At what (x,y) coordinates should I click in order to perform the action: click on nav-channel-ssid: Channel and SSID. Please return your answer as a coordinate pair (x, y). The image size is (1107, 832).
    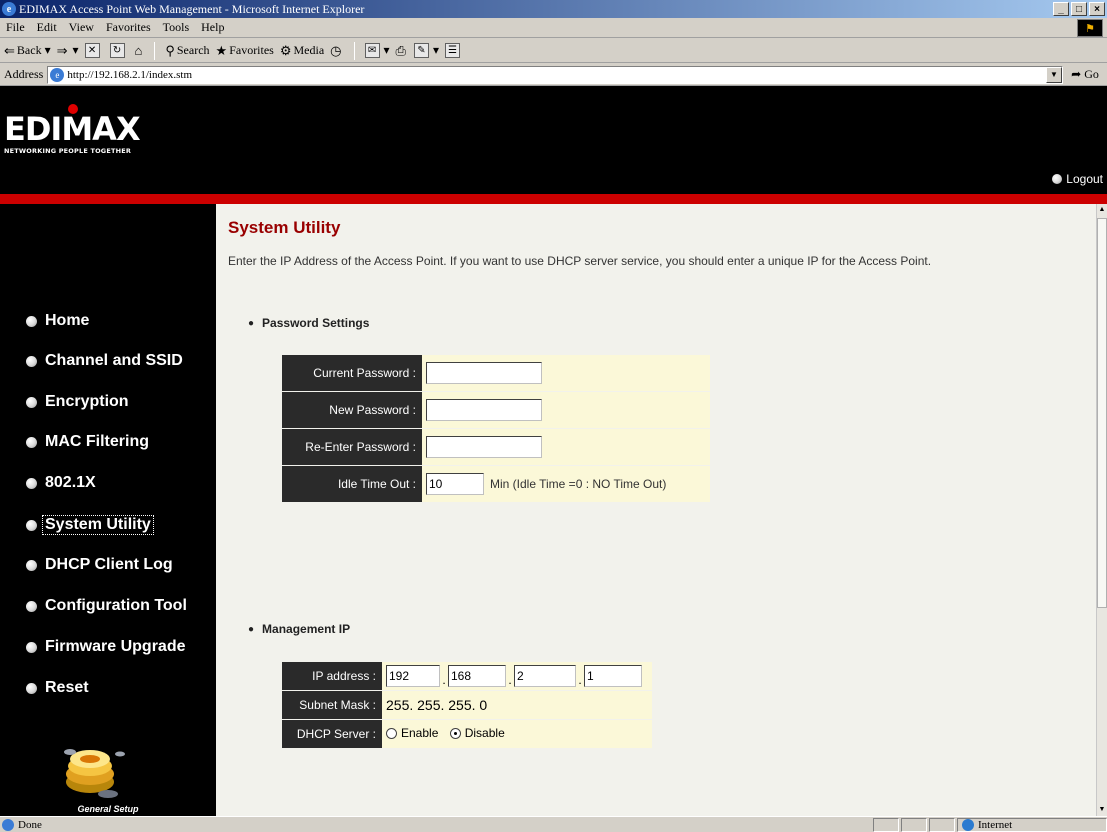
    Looking at the image, I should click on (104, 361).